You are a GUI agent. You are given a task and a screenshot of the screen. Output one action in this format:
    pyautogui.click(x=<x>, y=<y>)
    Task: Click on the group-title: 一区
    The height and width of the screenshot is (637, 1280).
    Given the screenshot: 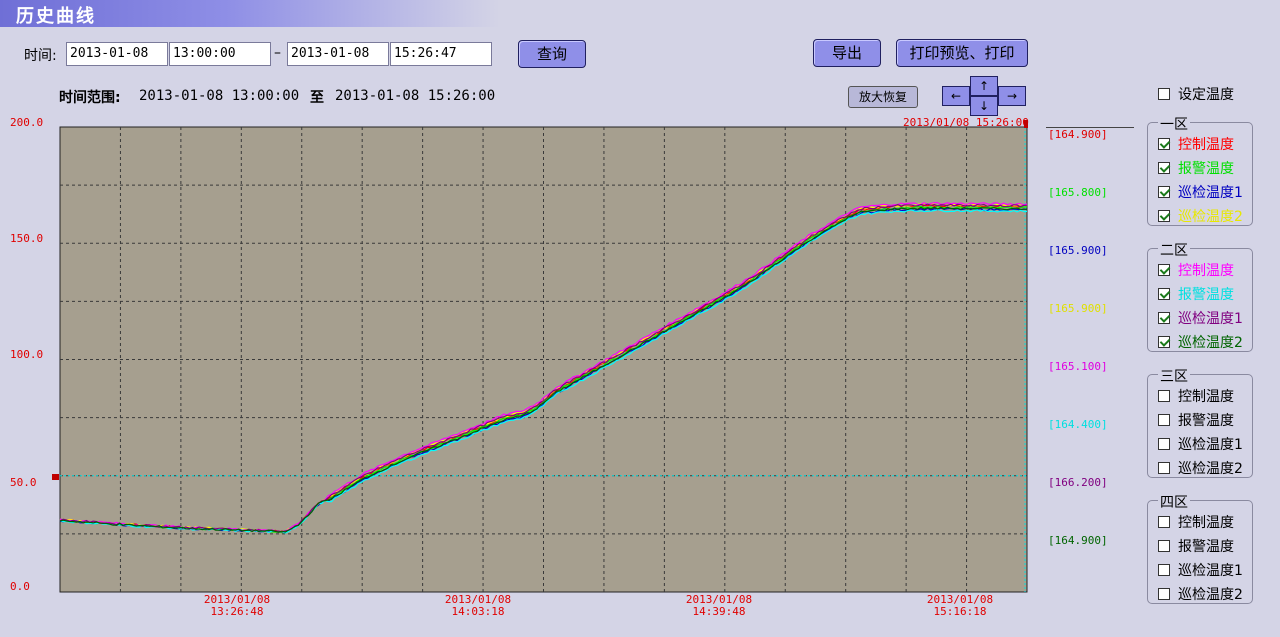 What is the action you would take?
    pyautogui.click(x=1174, y=124)
    